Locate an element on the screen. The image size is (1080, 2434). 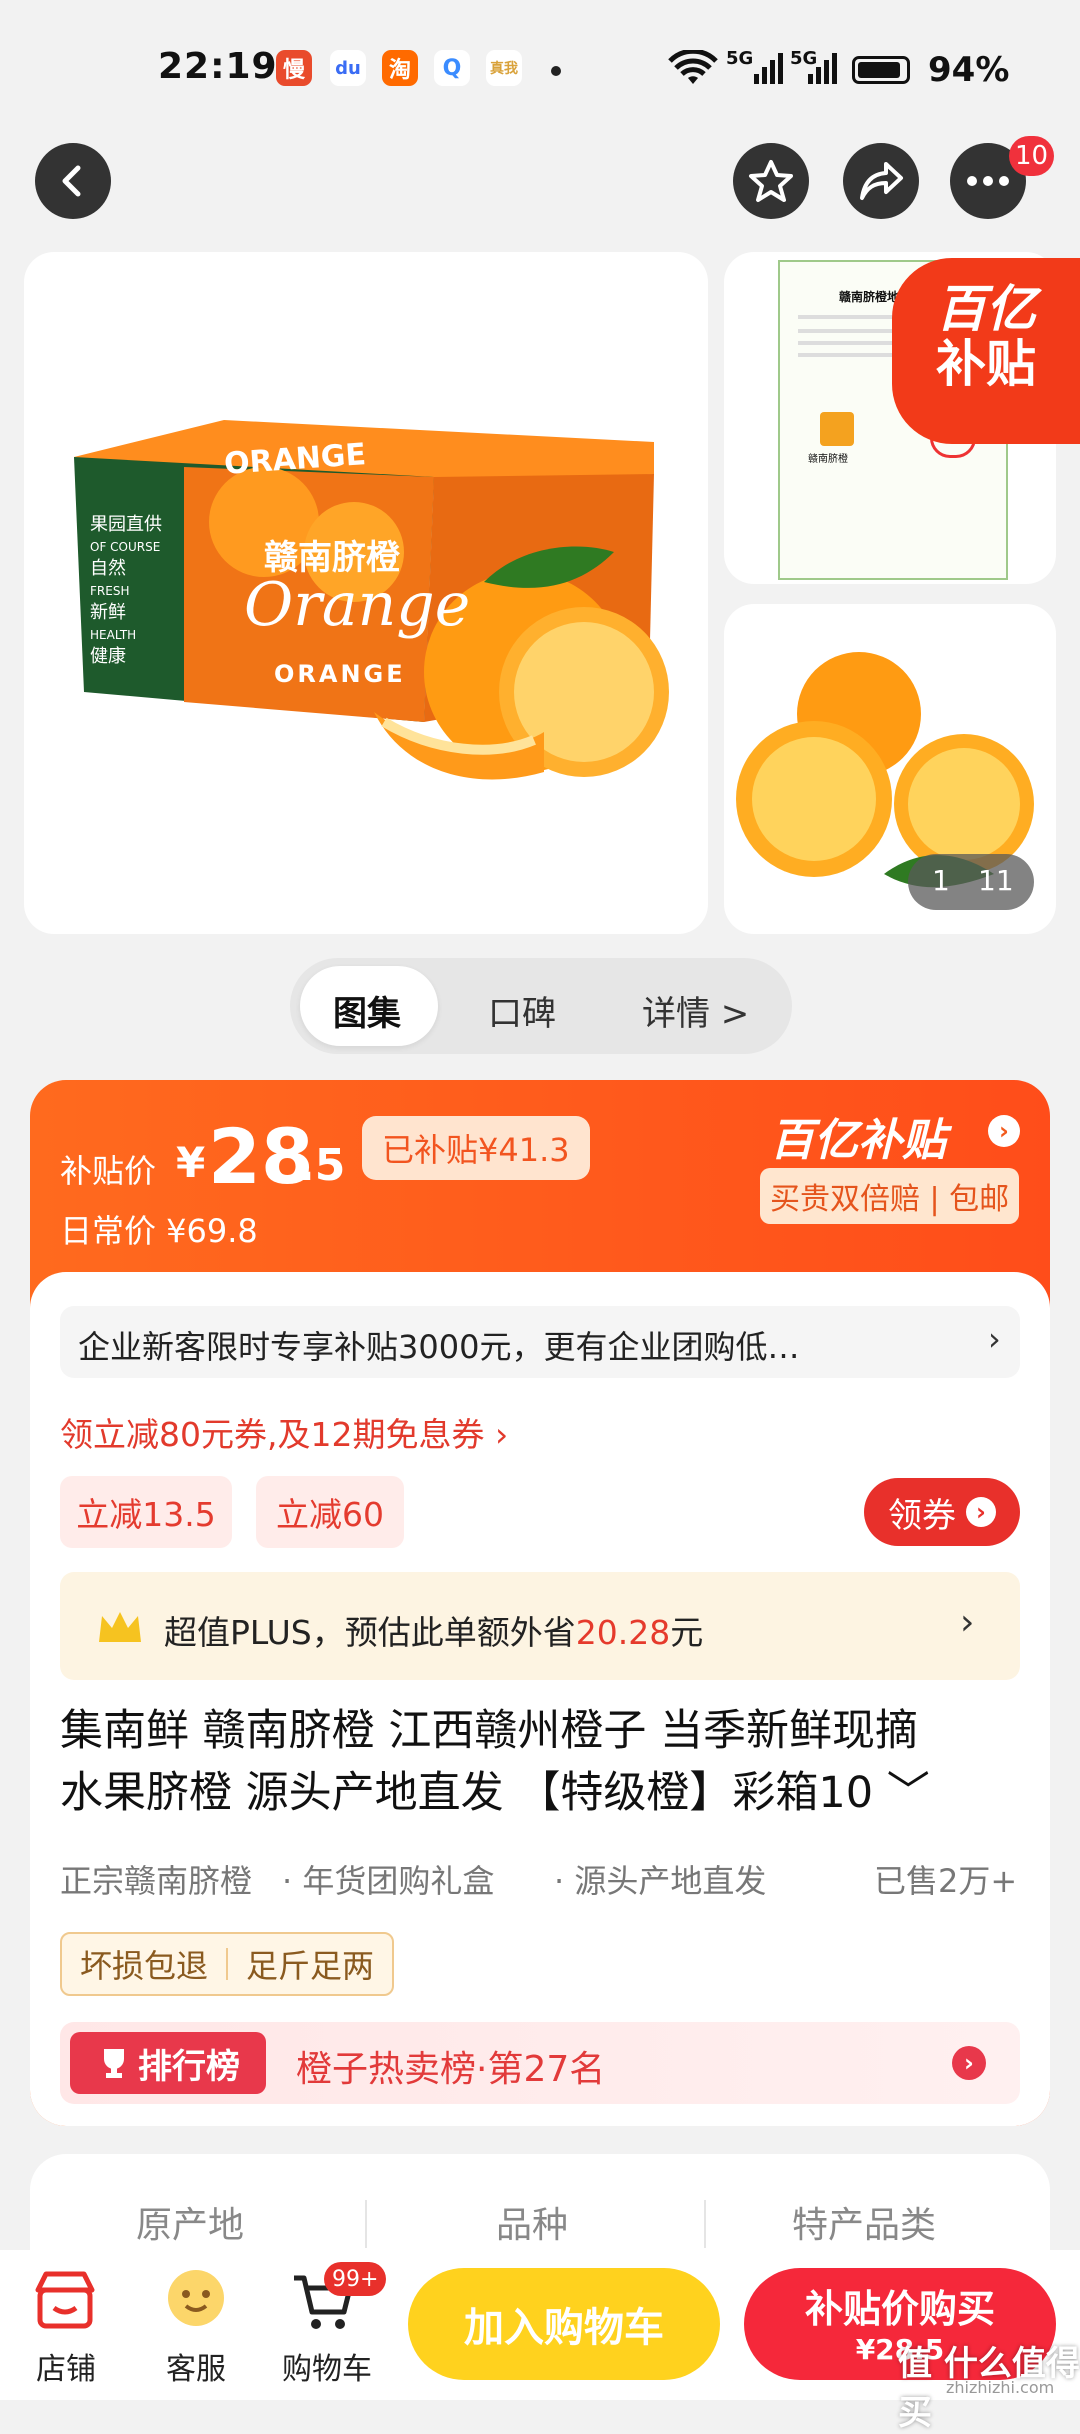
spec-origin: 原产地 is located at coordinates (190, 2225).